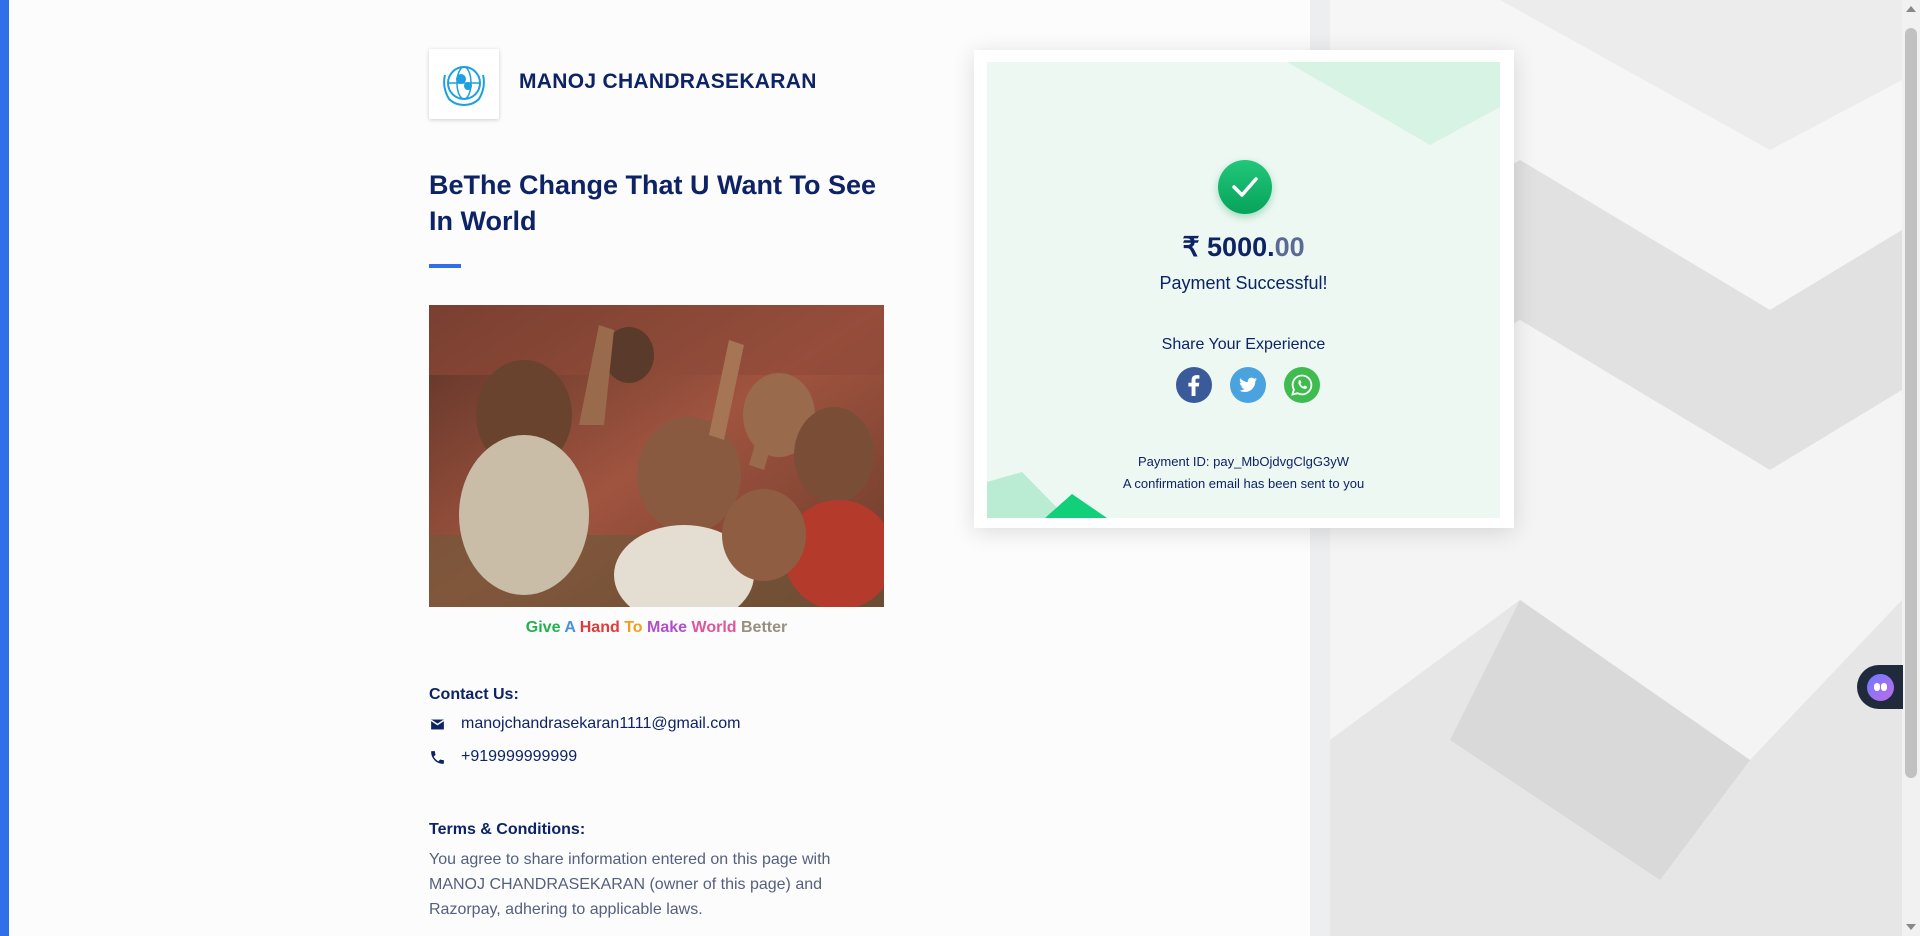  I want to click on chatbot-icon, so click(1880, 687).